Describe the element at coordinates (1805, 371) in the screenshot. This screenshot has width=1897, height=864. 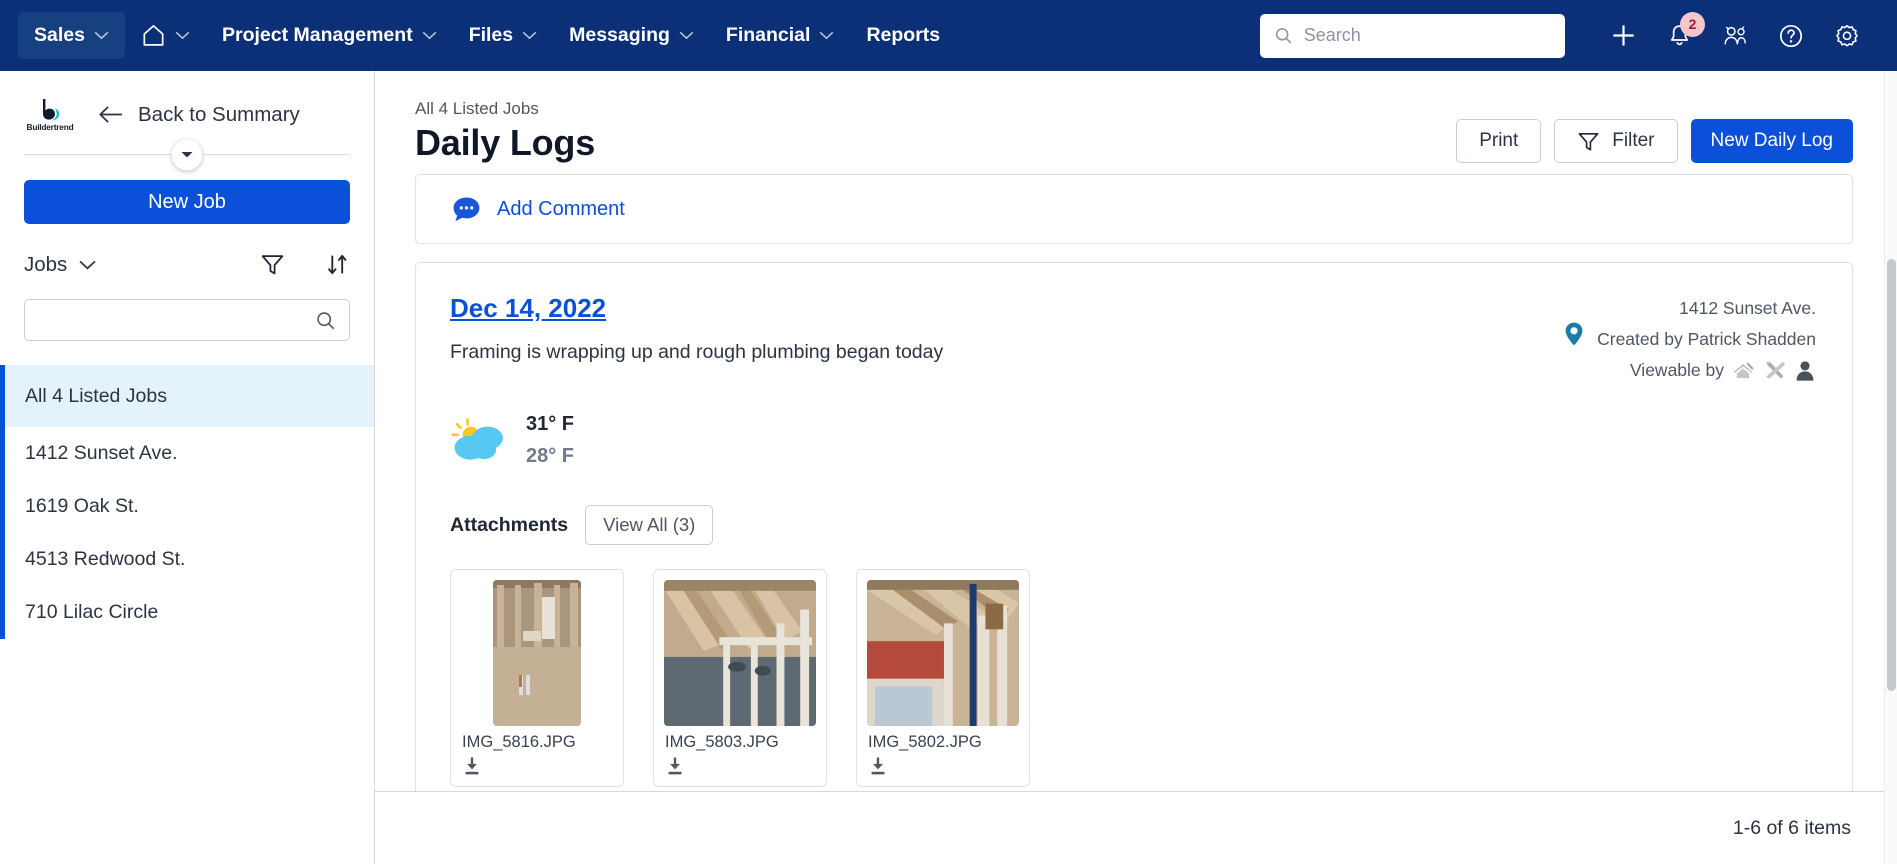
I see `owner-icon` at that location.